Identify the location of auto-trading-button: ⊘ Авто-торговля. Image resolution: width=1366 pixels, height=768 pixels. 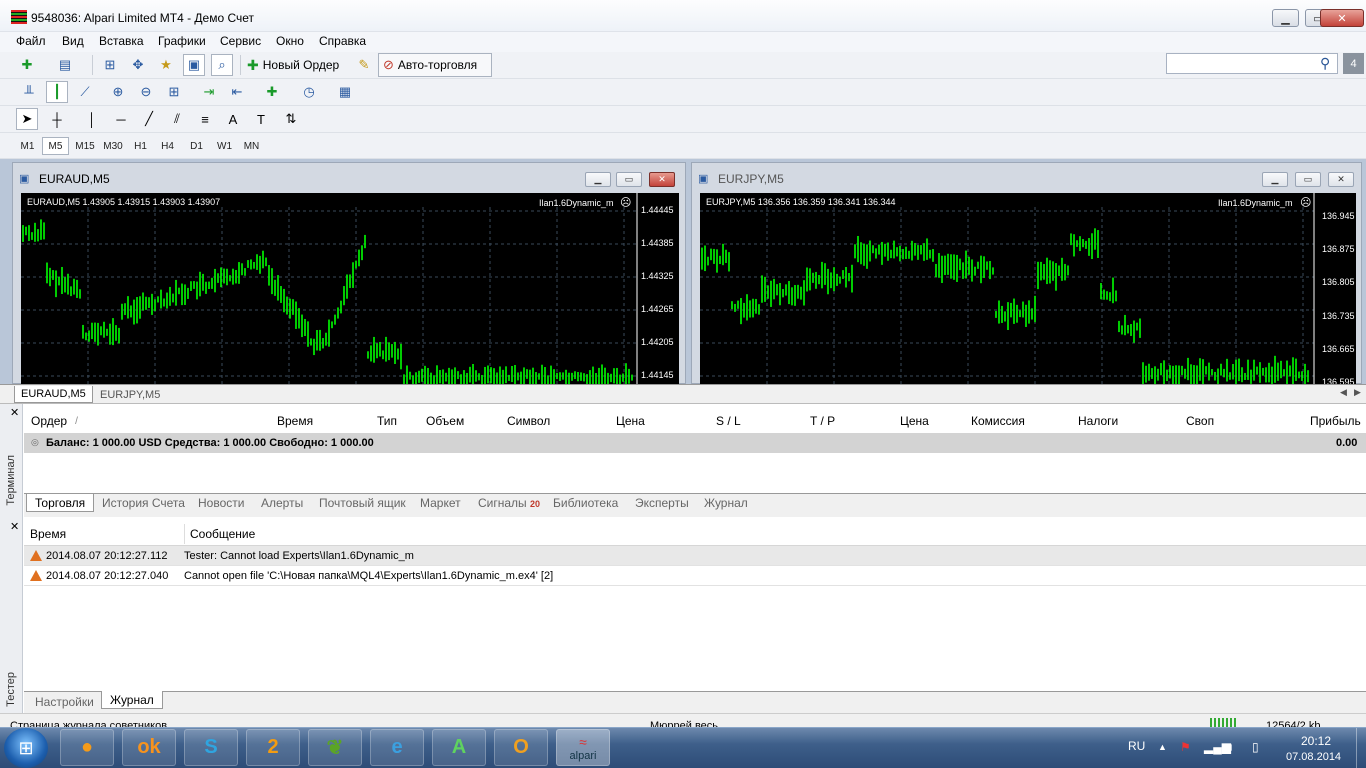
(435, 65).